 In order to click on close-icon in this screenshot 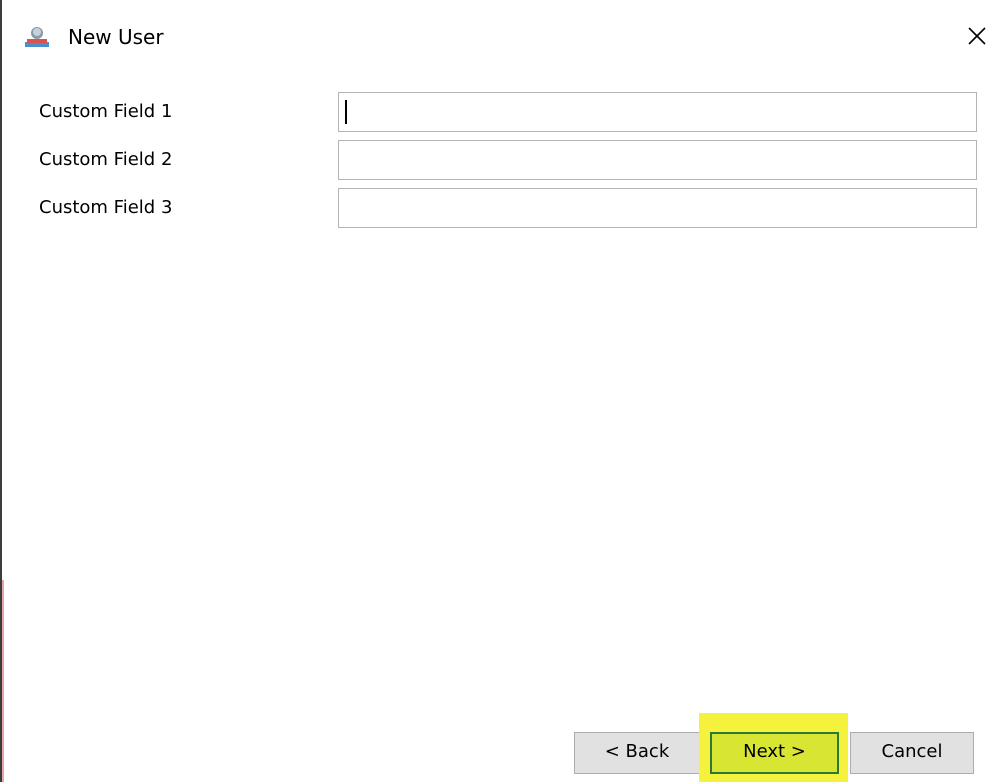, I will do `click(977, 36)`.